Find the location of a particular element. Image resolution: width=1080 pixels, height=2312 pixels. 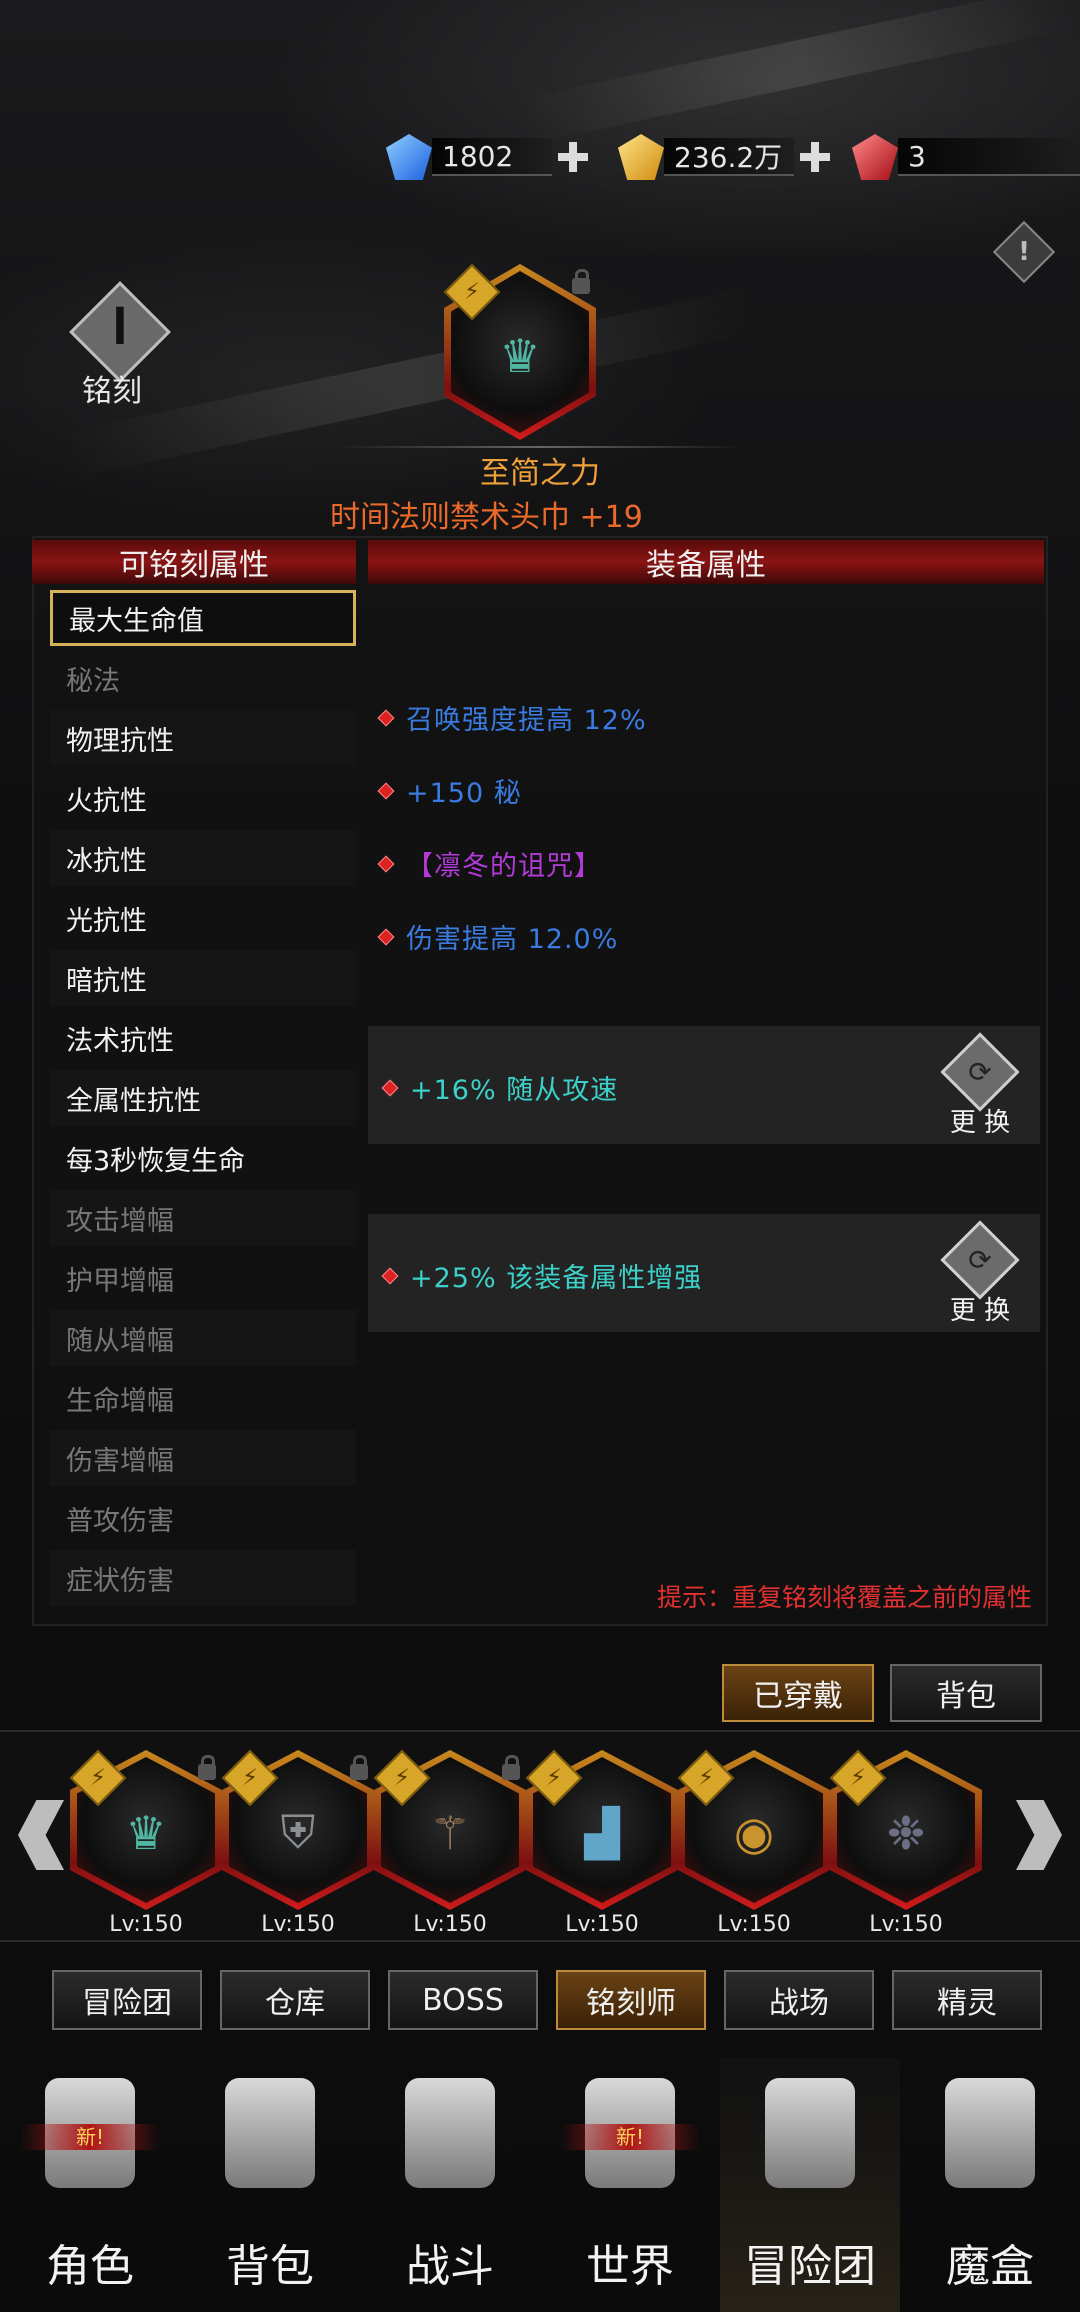

tip-text: 提示：重复铭刻将覆盖之前的属性 is located at coordinates (844, 1597).